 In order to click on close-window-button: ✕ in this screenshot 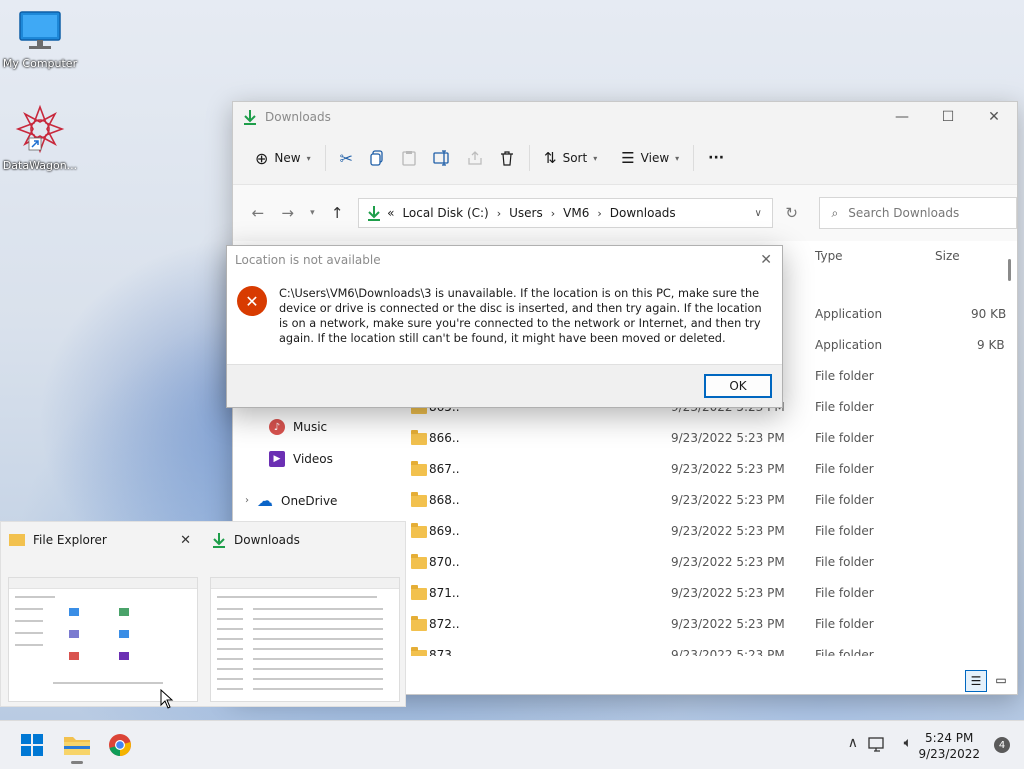, I will do `click(994, 117)`.